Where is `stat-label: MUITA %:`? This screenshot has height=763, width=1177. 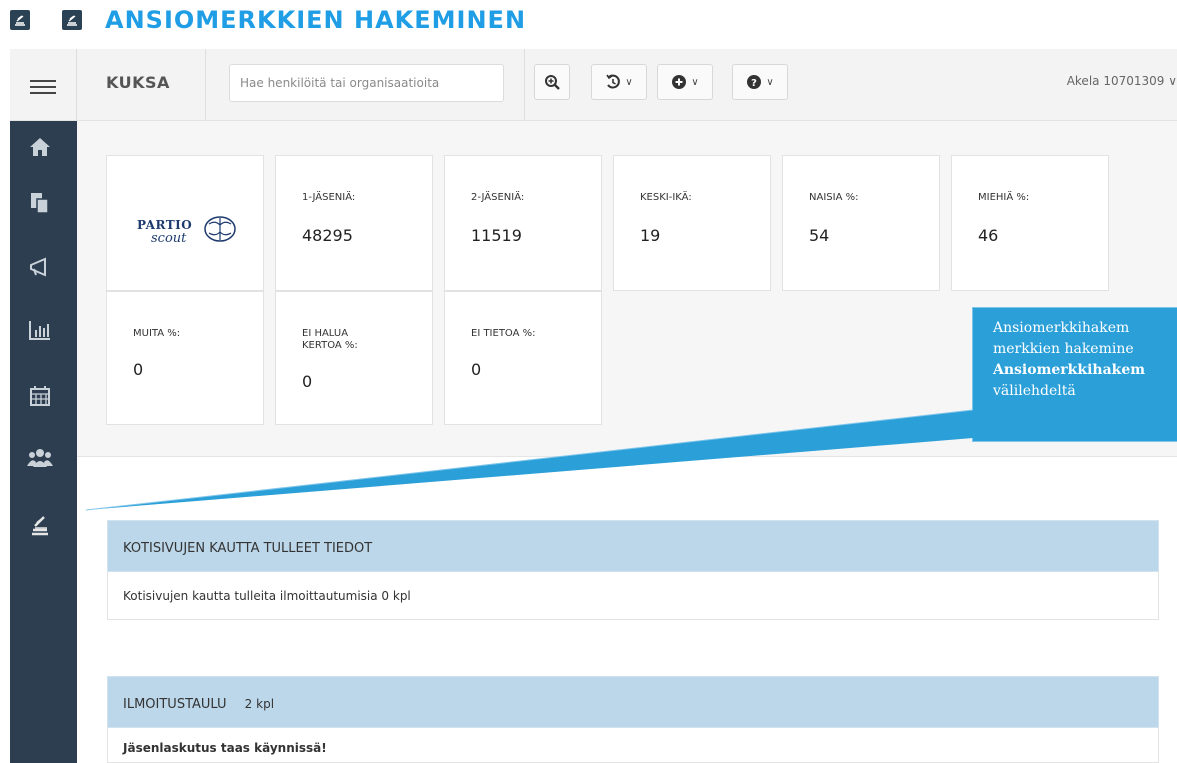 stat-label: MUITA %: is located at coordinates (157, 333).